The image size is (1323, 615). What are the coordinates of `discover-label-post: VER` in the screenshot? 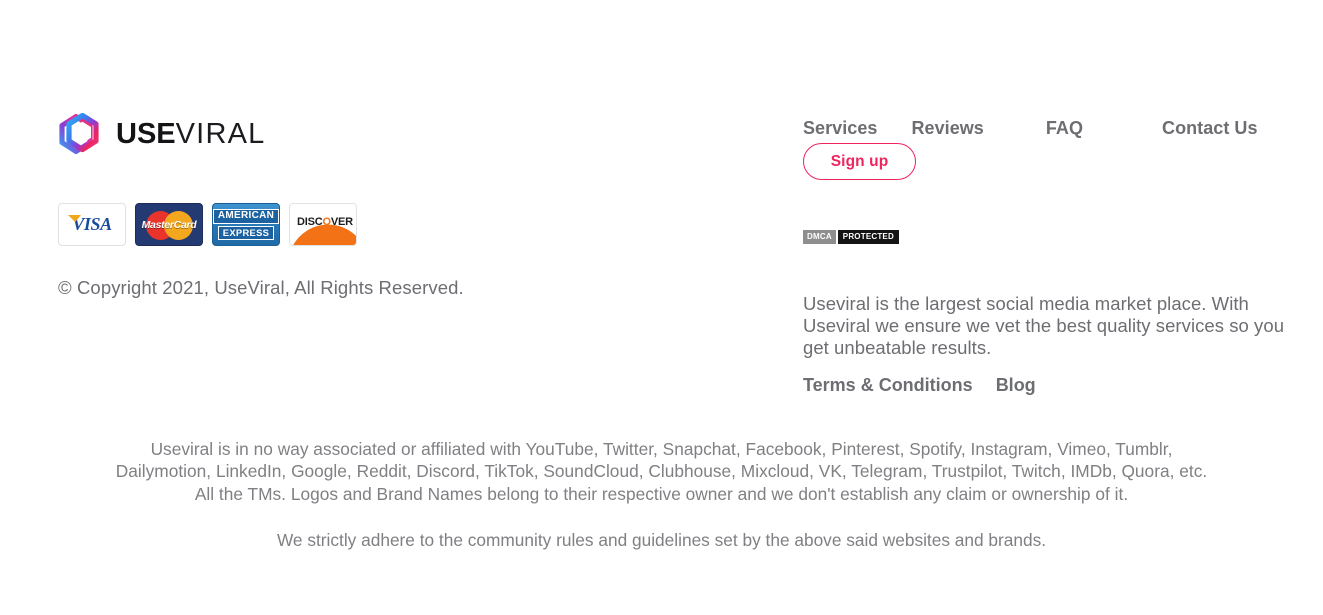 It's located at (341, 222).